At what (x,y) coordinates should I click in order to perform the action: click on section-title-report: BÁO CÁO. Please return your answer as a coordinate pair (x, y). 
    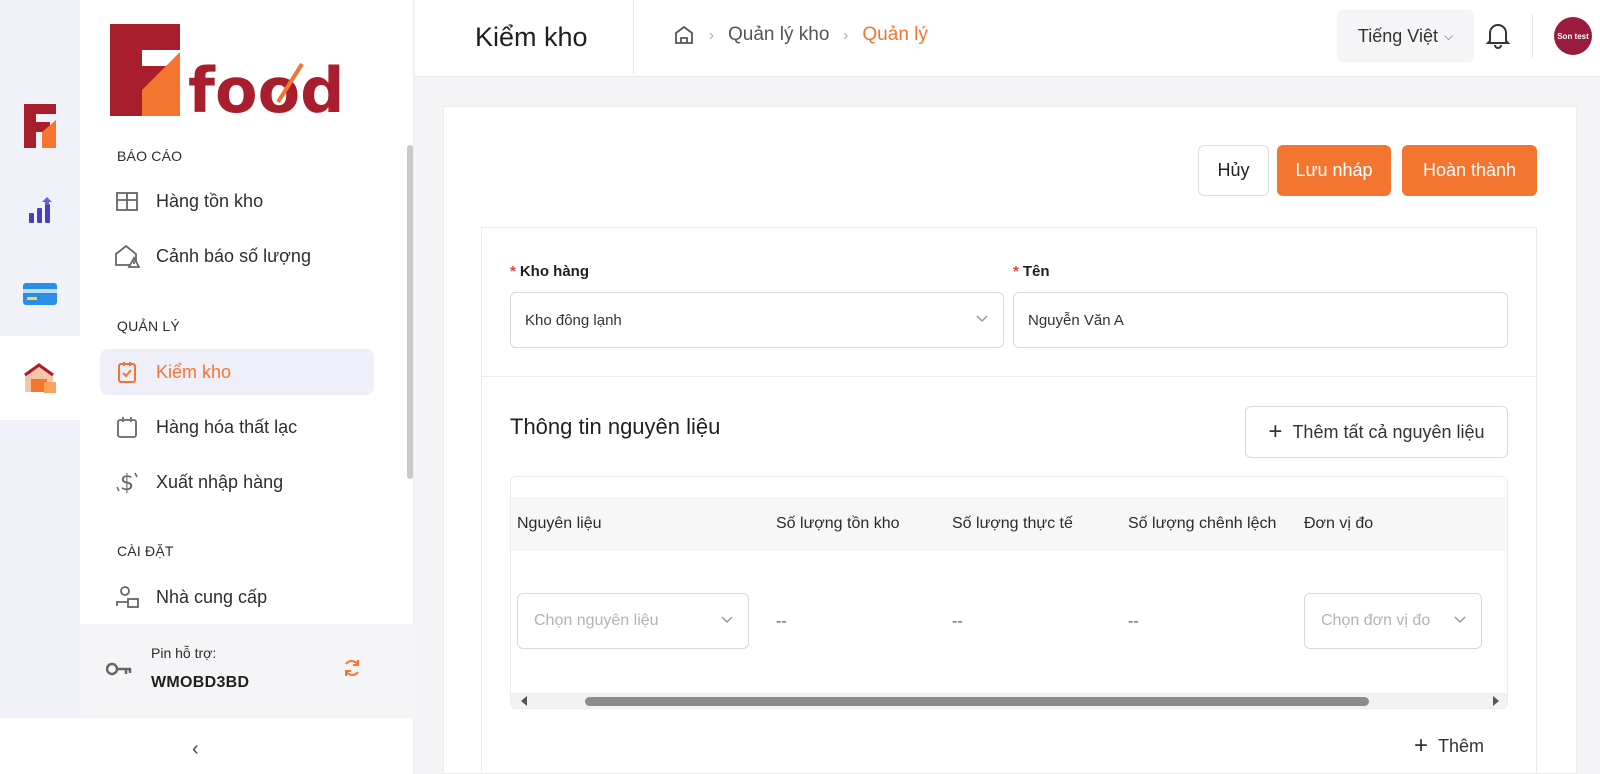
    Looking at the image, I should click on (150, 156).